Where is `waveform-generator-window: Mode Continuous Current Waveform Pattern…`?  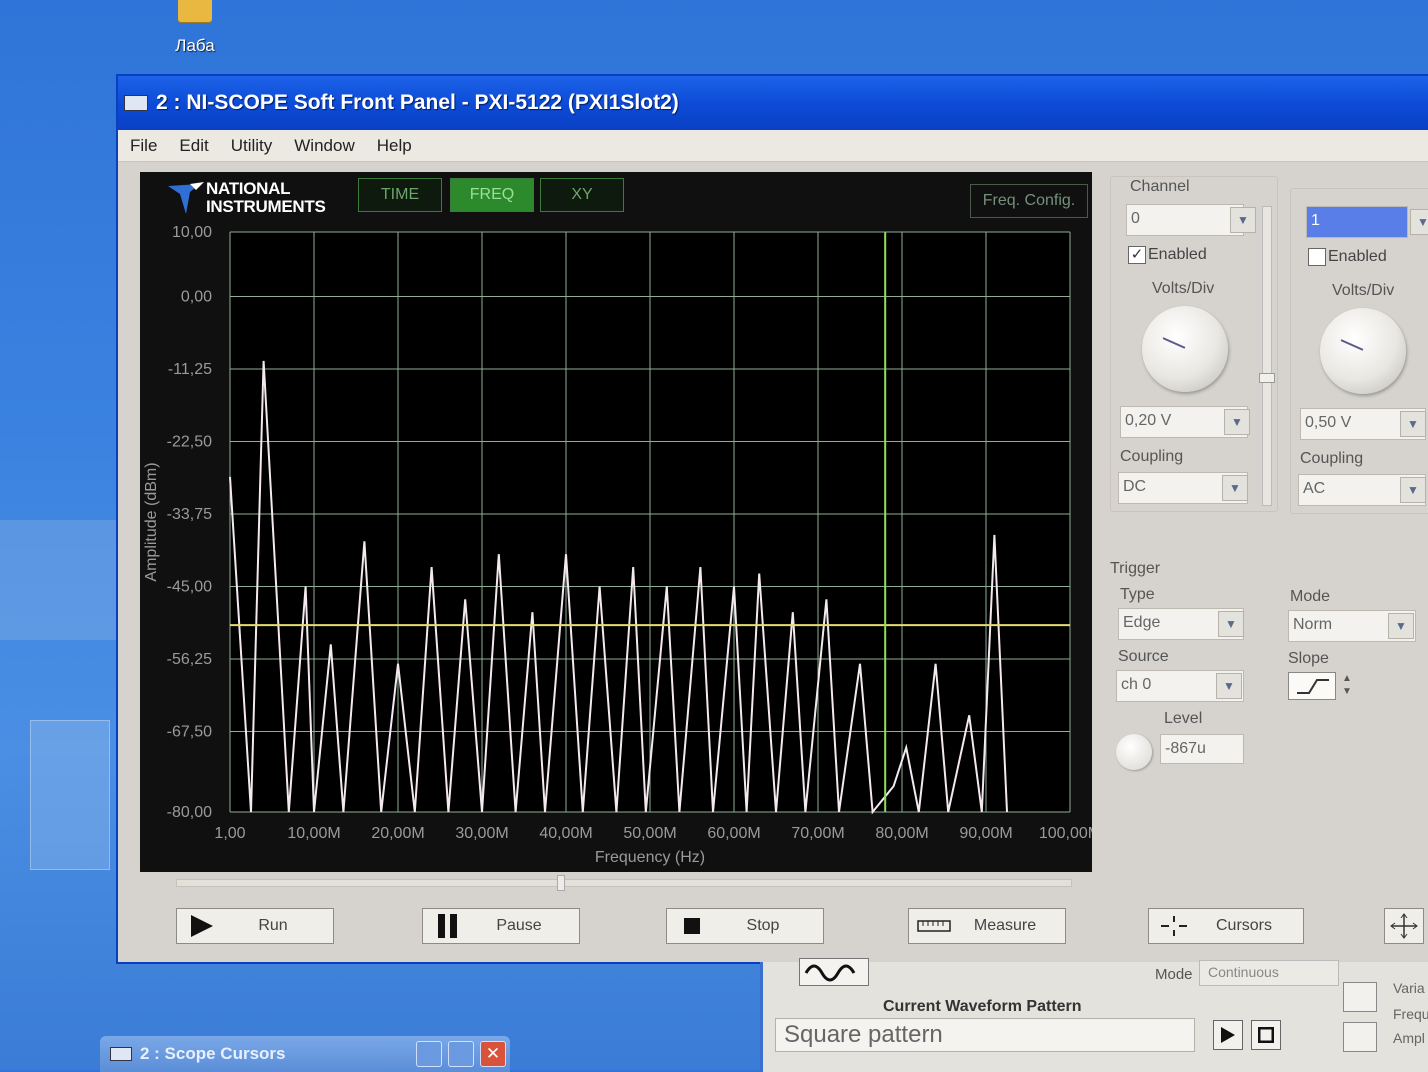 waveform-generator-window: Mode Continuous Current Waveform Pattern… is located at coordinates (1094, 1015).